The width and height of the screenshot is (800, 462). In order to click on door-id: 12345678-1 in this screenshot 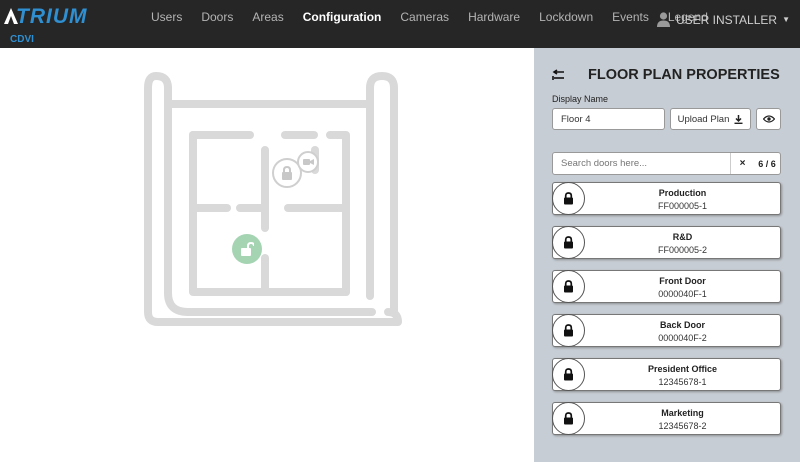, I will do `click(682, 382)`.